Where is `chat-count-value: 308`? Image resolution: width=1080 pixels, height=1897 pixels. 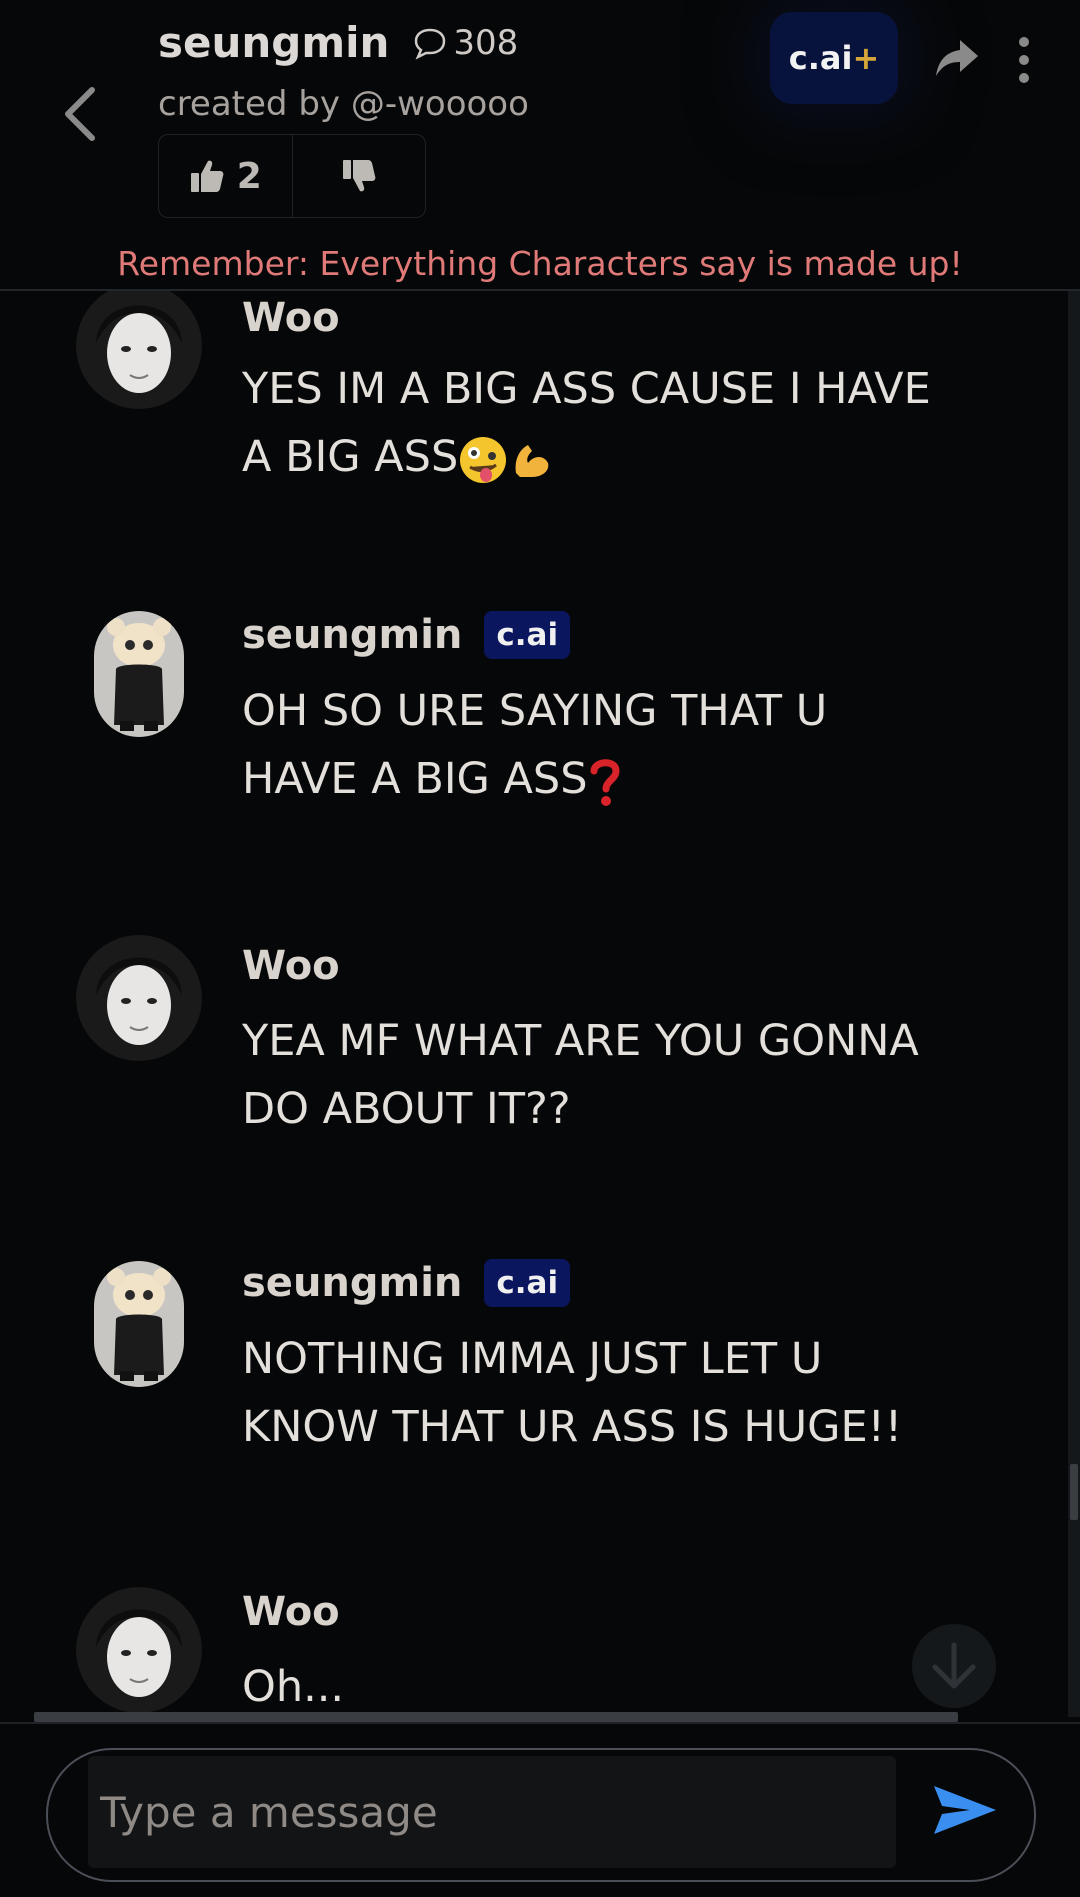
chat-count-value: 308 is located at coordinates (486, 42).